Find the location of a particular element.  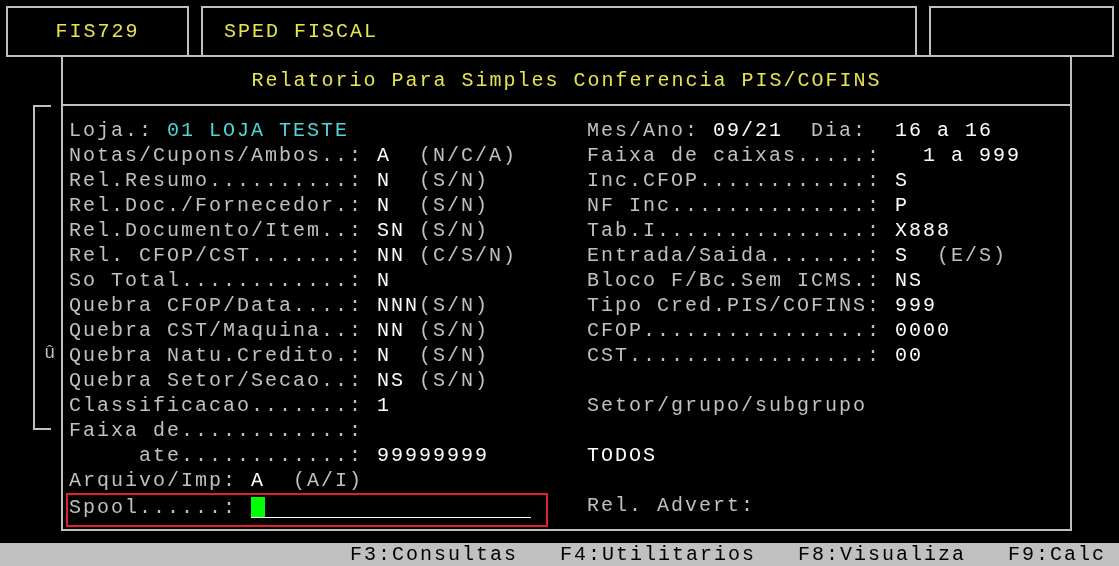

field-hint: (A/I) is located at coordinates (328, 480).